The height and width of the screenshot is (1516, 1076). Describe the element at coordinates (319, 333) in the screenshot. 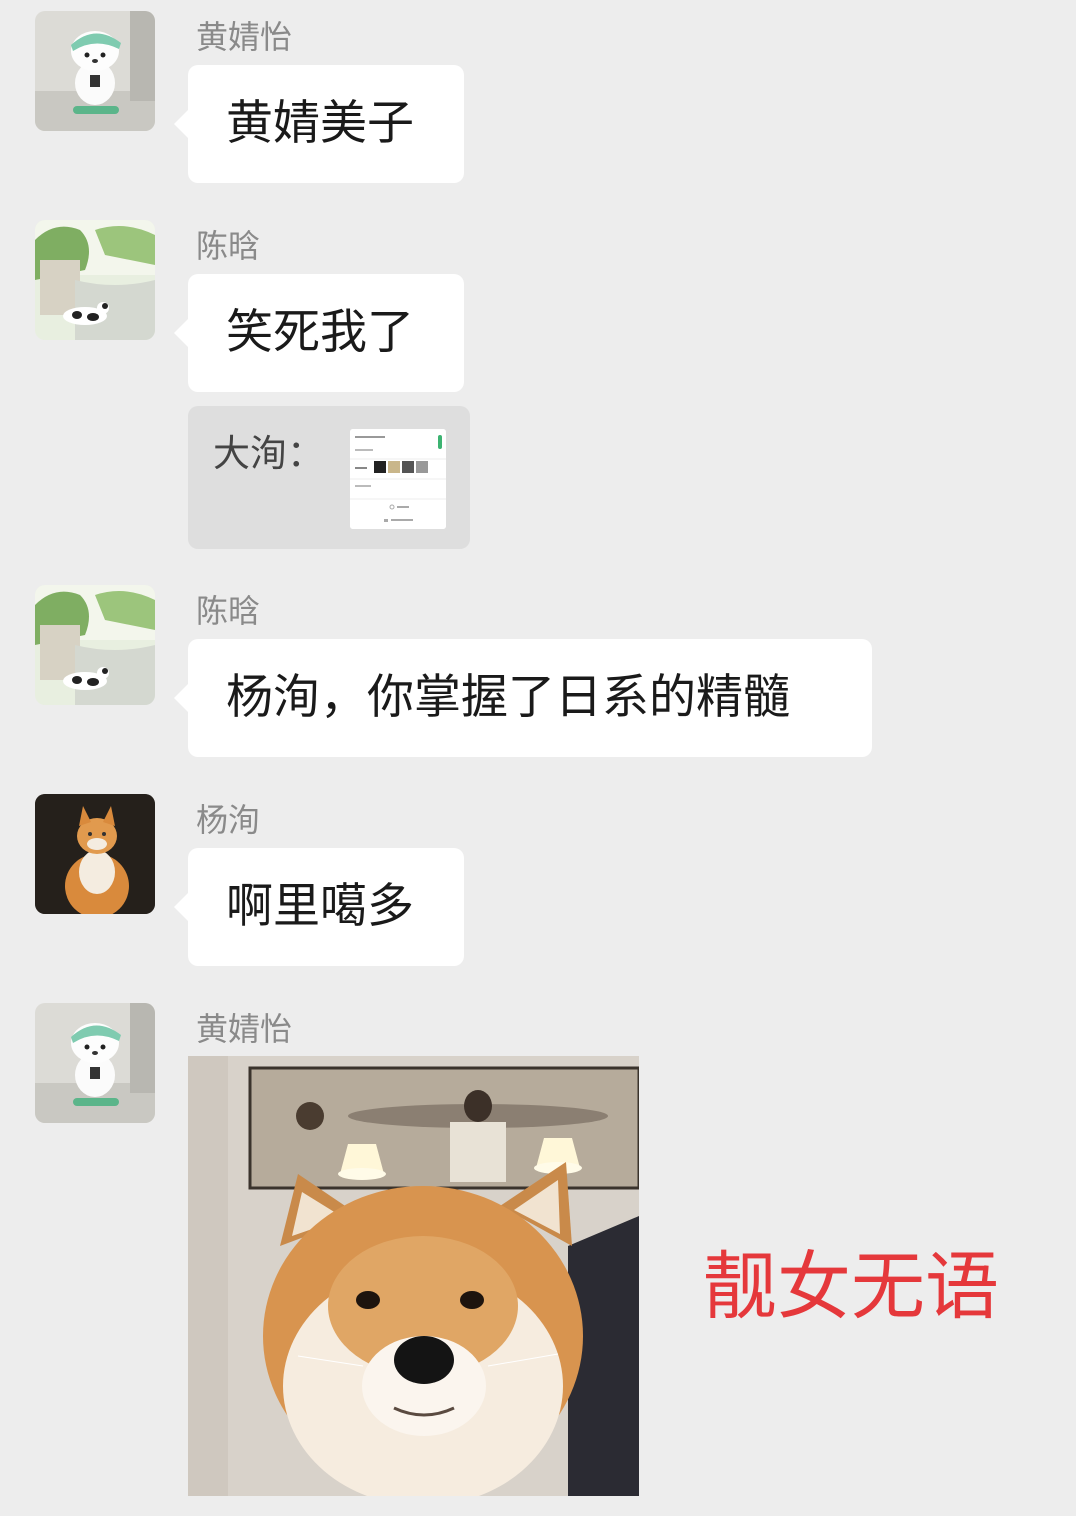

I see `message-bubble: 笑死我了` at that location.